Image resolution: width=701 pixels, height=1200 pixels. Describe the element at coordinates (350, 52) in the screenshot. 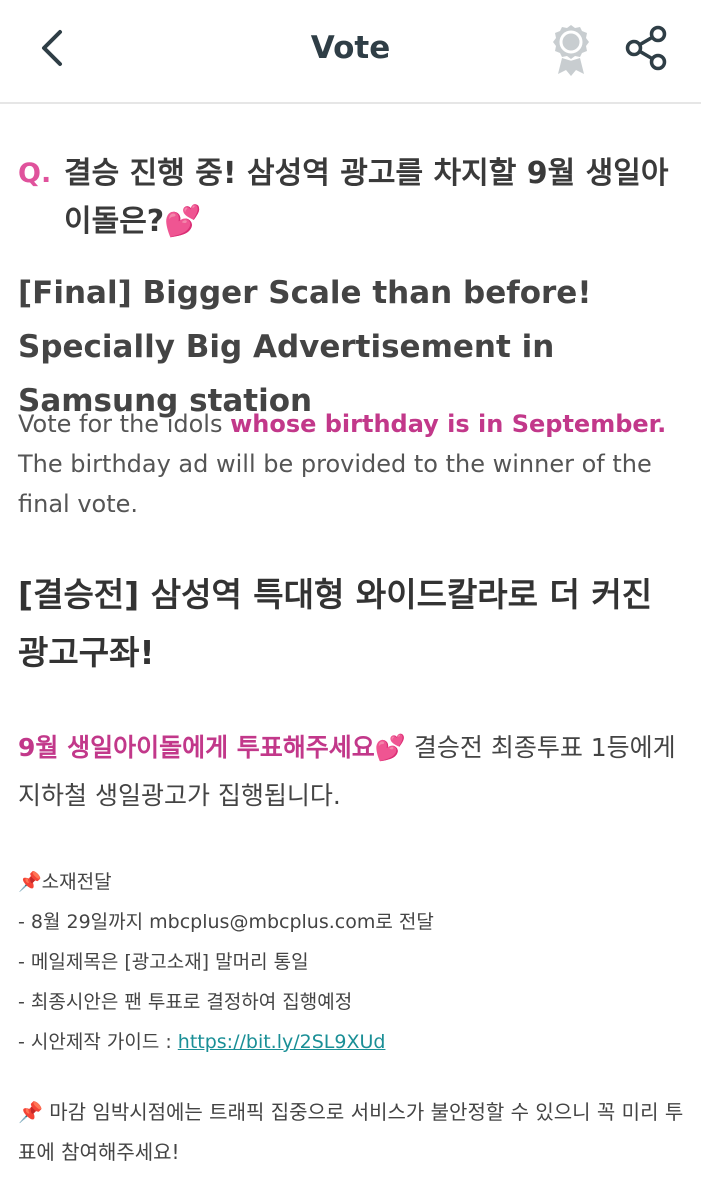

I see `app-header: Vote` at that location.